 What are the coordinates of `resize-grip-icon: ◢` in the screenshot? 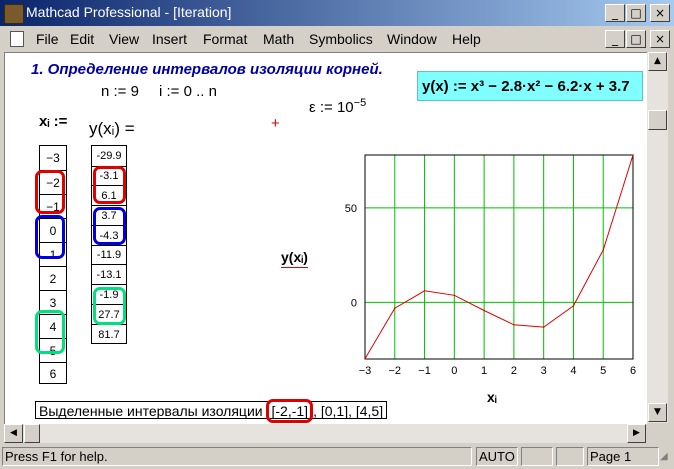 It's located at (666, 458).